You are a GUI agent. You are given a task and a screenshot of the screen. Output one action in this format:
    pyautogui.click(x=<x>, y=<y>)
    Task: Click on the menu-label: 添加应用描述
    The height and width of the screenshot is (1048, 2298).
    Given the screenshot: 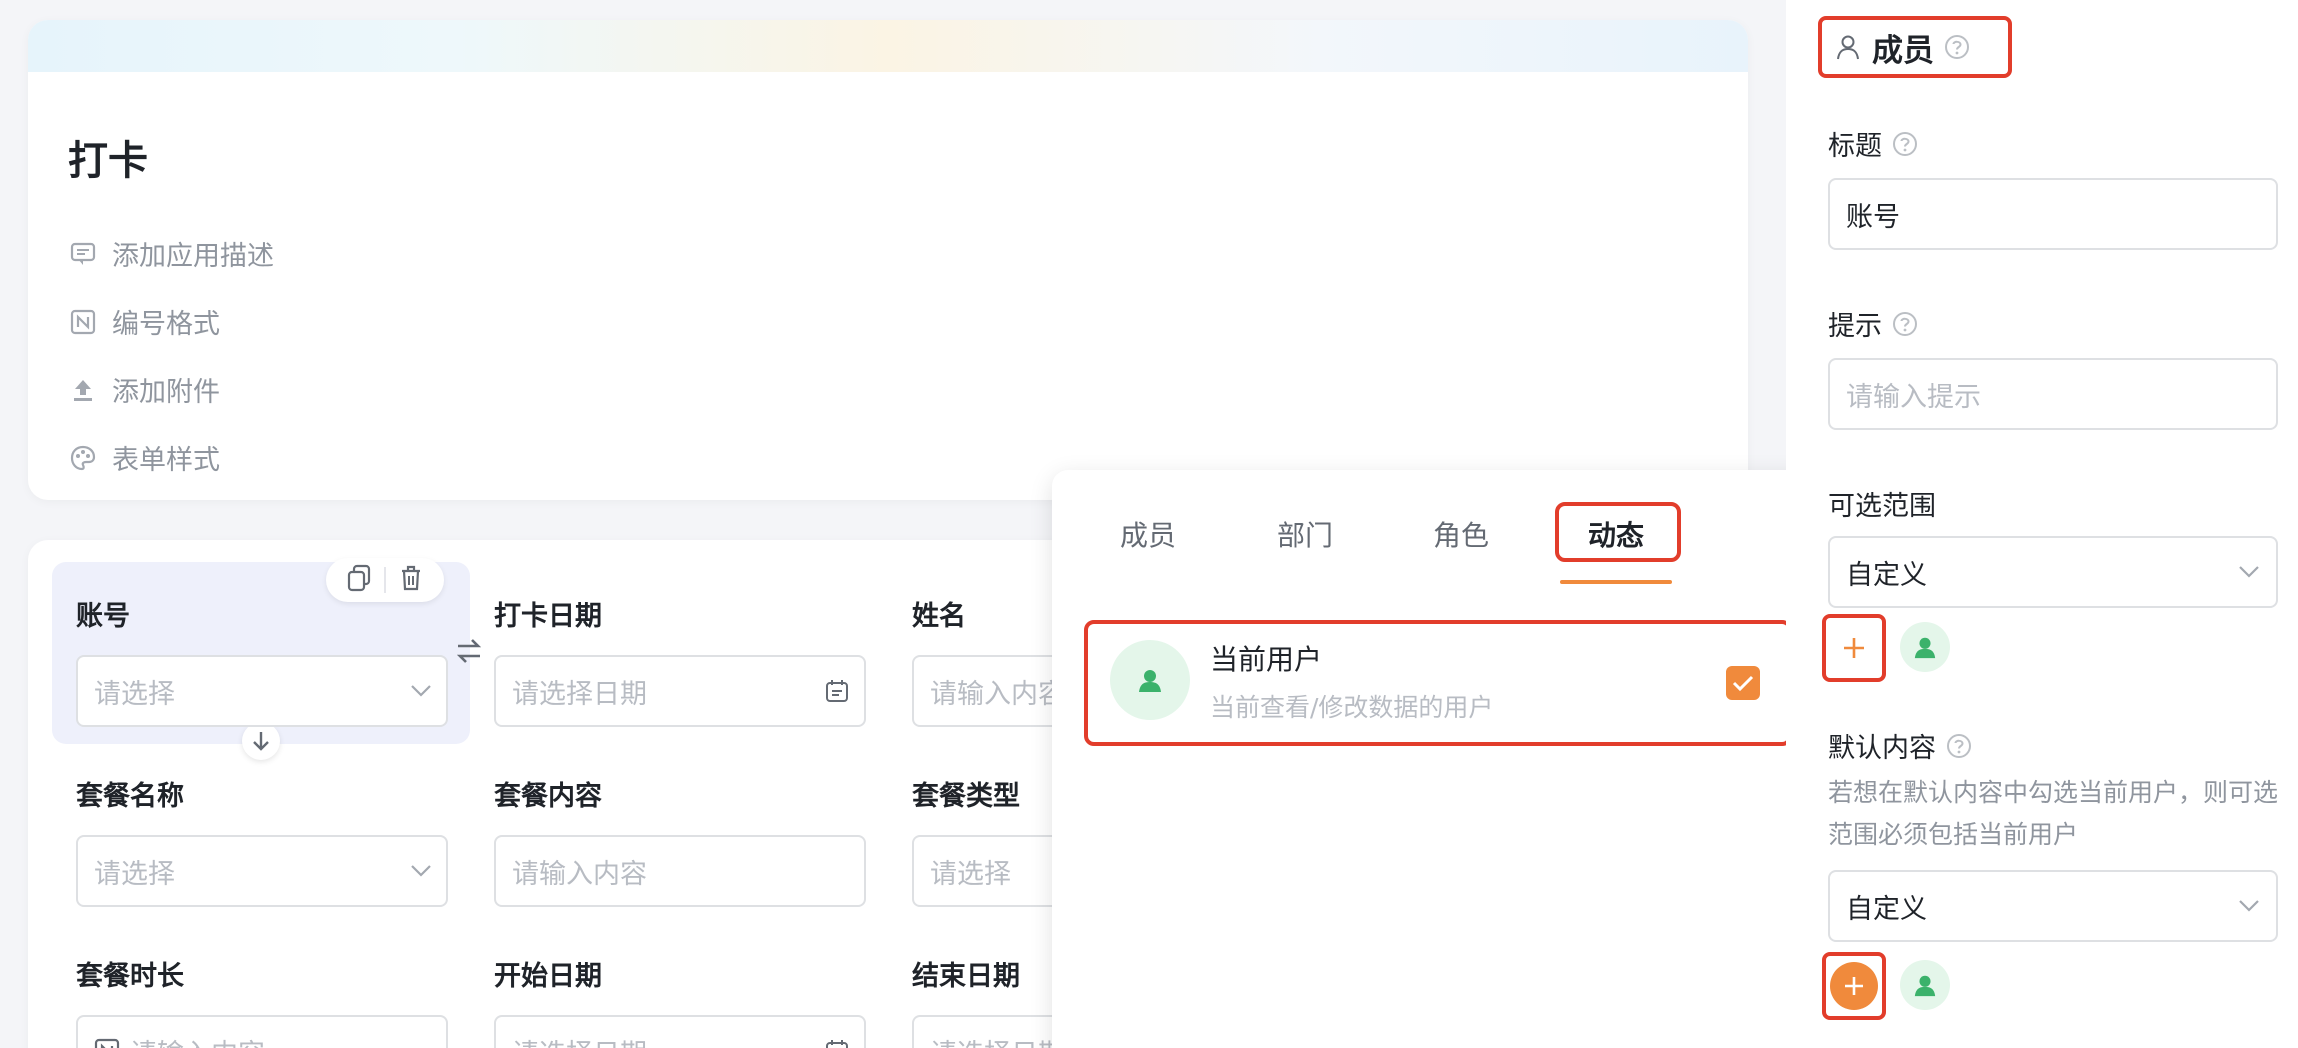 What is the action you would take?
    pyautogui.click(x=193, y=256)
    